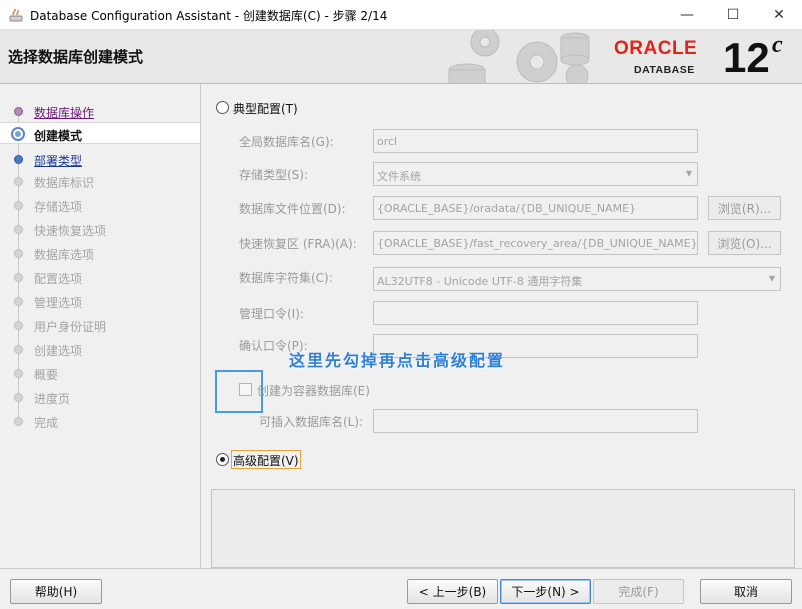 The image size is (802, 609). I want to click on admin-password-label: 管理口令(I):, so click(271, 314).